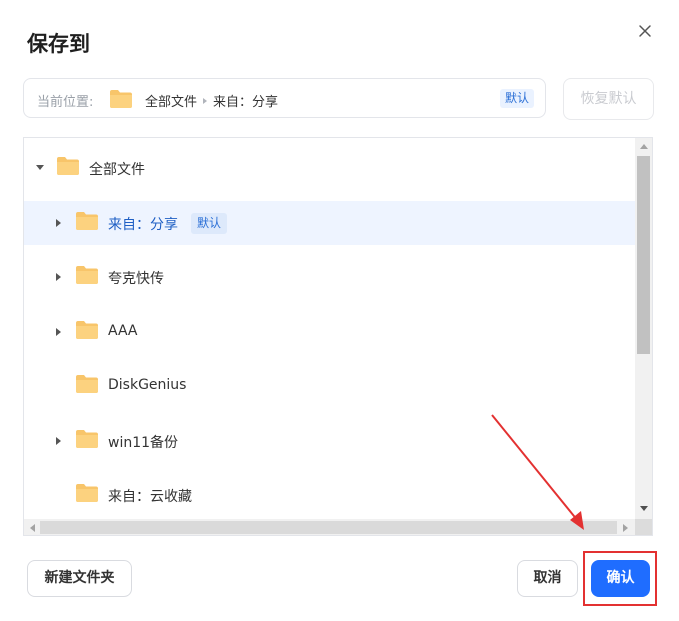 This screenshot has width=679, height=621. I want to click on vertical-scrollbar, so click(643, 328).